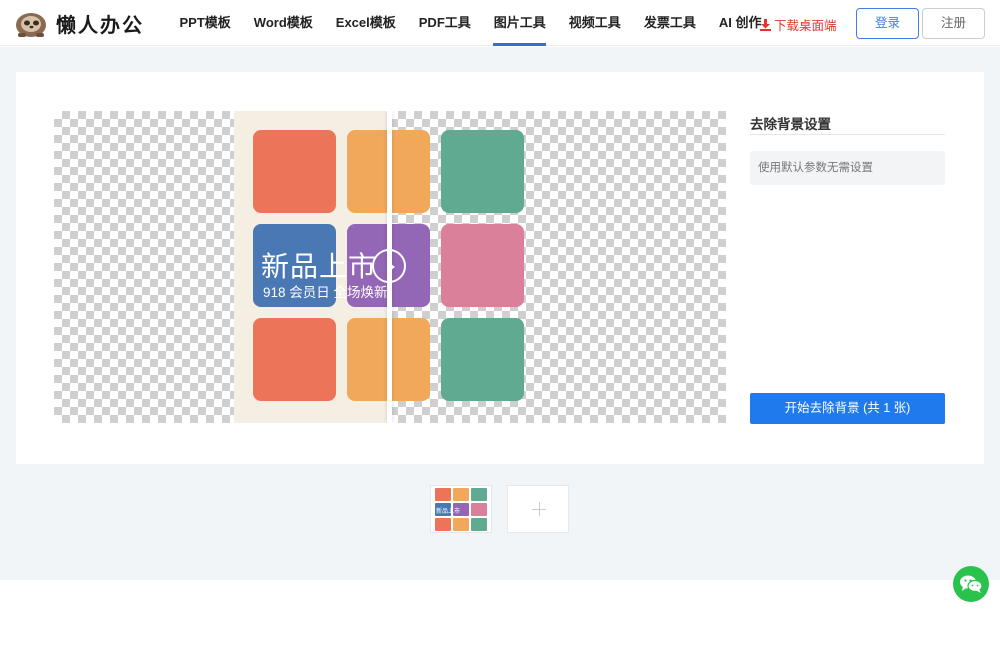 The width and height of the screenshot is (1000, 660). I want to click on tile-pink-middle, so click(482, 265).